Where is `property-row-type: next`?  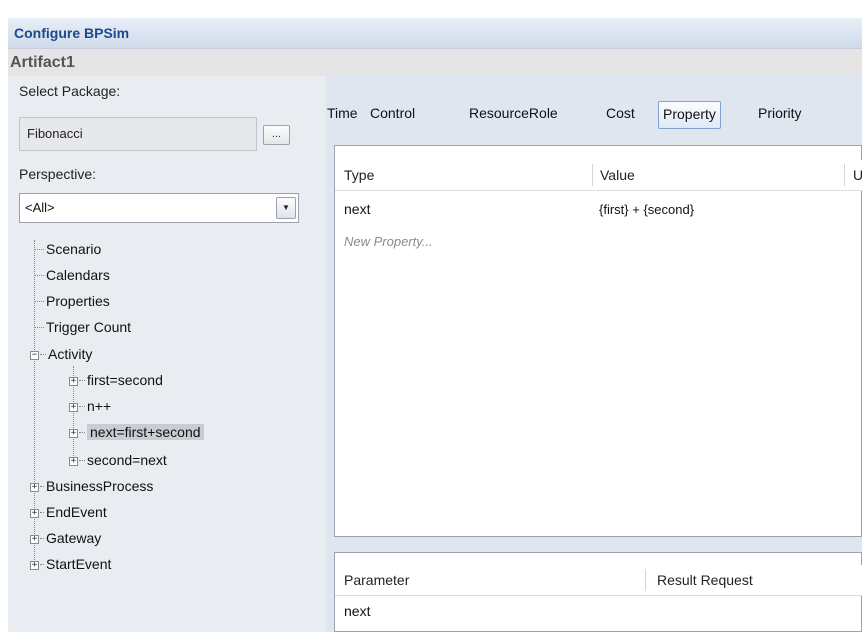
property-row-type: next is located at coordinates (357, 209).